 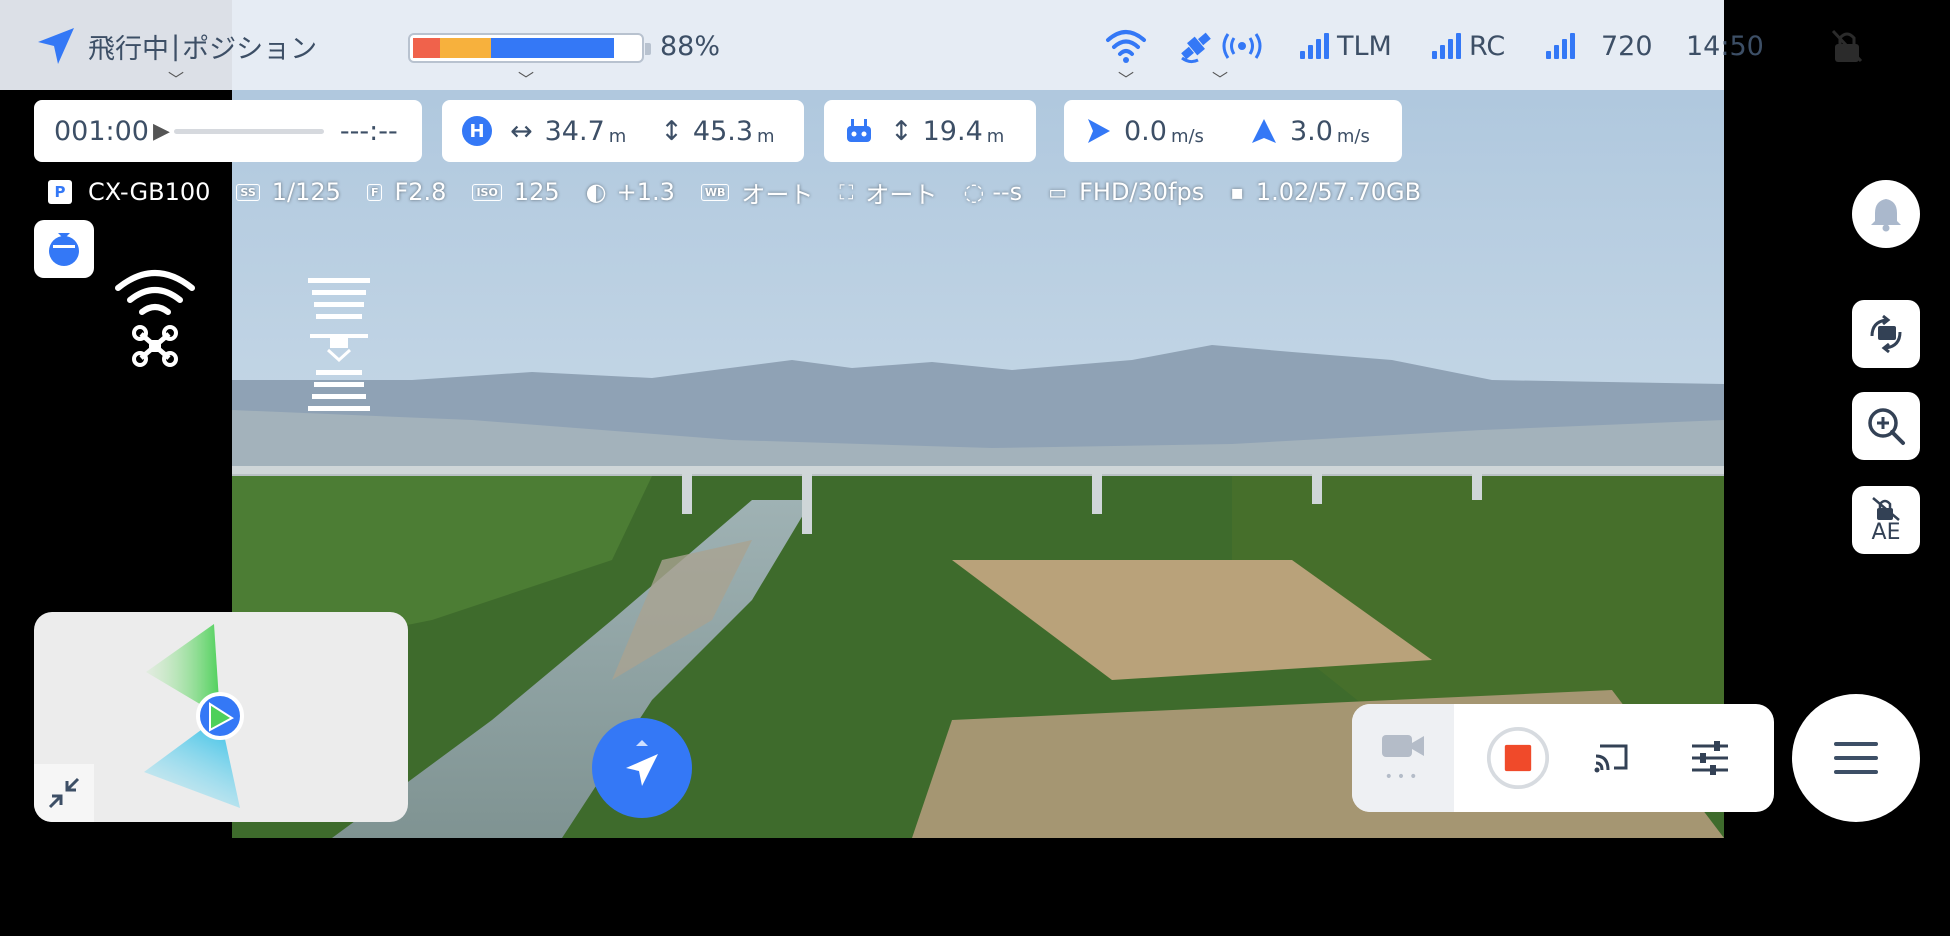 I want to click on settings-button, so click(x=1710, y=758).